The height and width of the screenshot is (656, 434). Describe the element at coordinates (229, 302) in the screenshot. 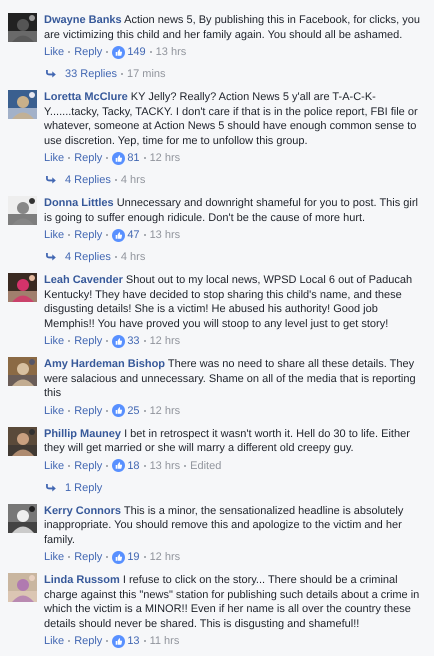

I see `comment-text: Leah Cavender Shout out to my local news, WPSD Local 6 out of Paducah Kentucky! They have decided to stop sharing this child's name, and these disgusting details! She is a victim! He abused his authority! Good job Memphis!! You have proved you will stoop to any level just to get story!` at that location.